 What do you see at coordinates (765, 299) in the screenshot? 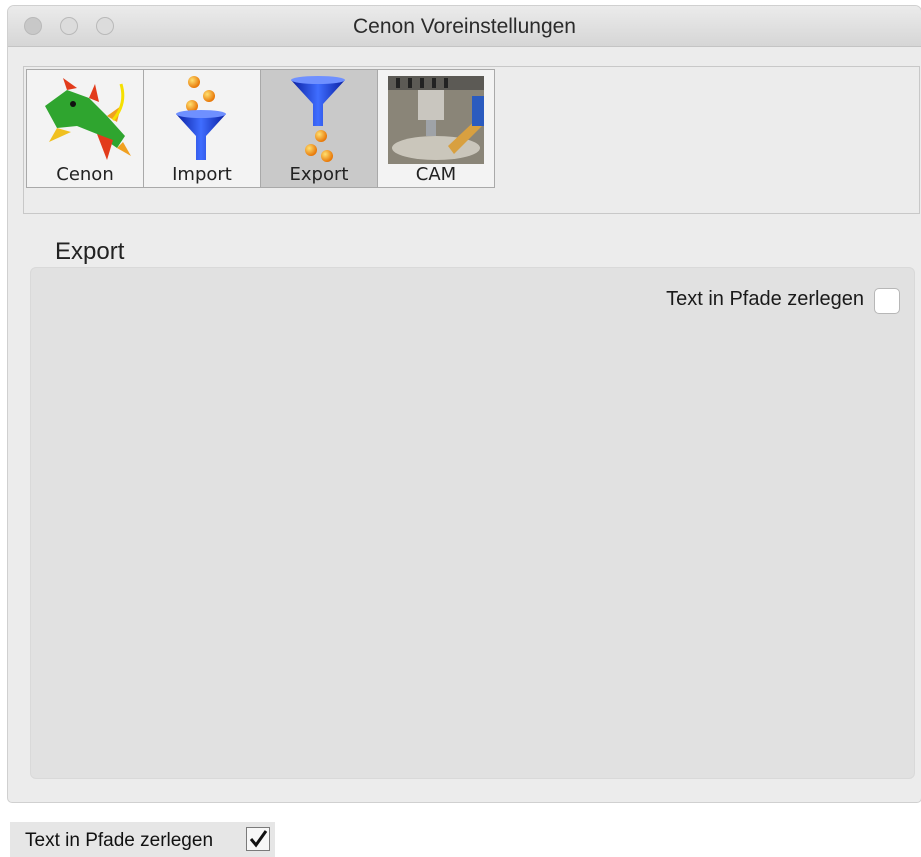
I see `text-to-paths-label: Text in Pfade zerlegen` at bounding box center [765, 299].